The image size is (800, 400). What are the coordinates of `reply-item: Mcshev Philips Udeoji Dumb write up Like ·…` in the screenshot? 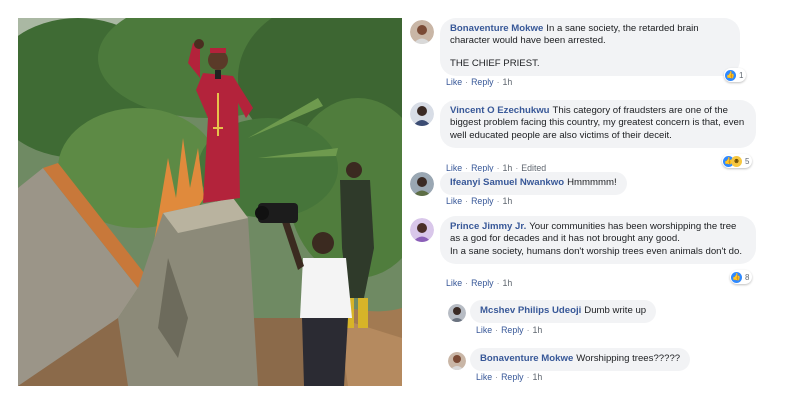 It's located at (602, 319).